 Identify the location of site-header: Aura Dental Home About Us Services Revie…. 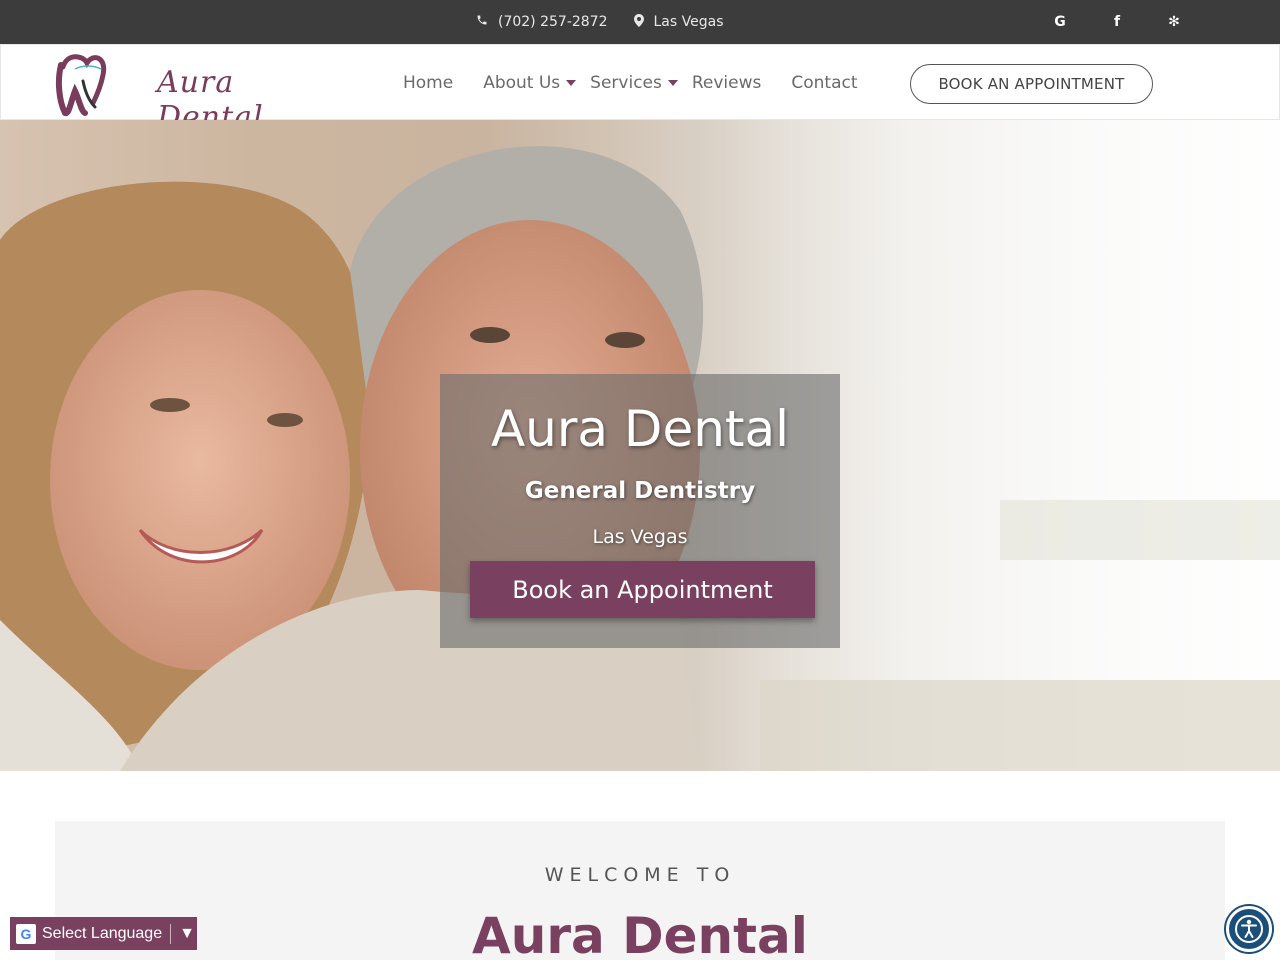
(640, 89).